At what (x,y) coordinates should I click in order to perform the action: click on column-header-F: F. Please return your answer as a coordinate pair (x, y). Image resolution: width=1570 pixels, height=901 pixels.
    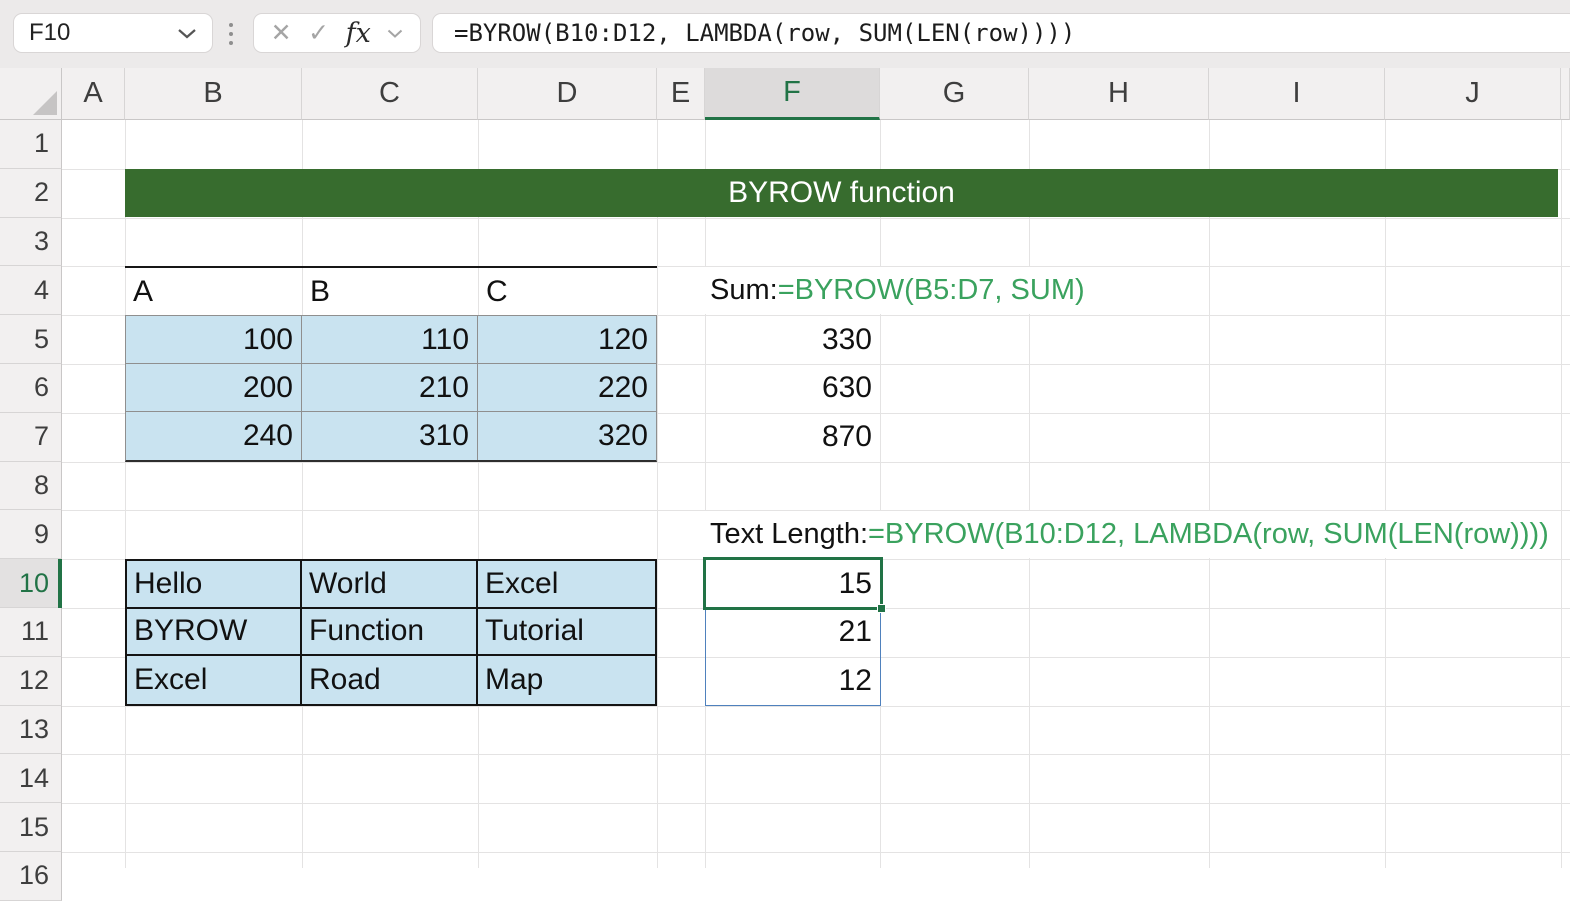
    Looking at the image, I should click on (792, 94).